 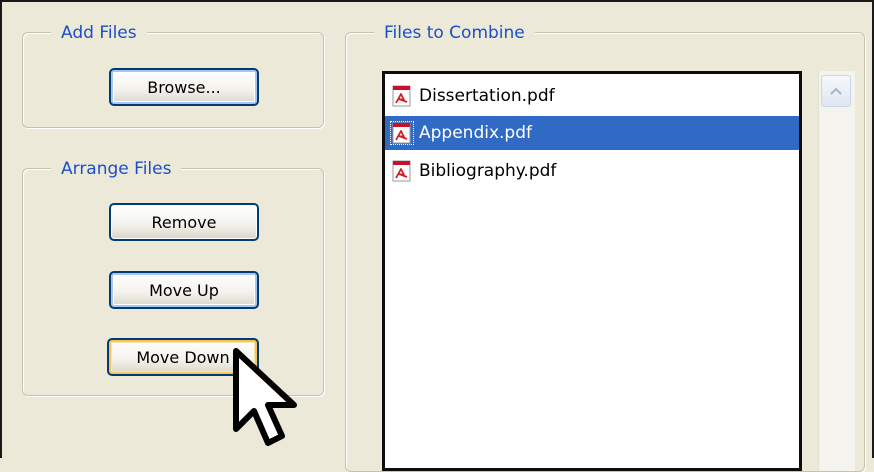 What do you see at coordinates (488, 171) in the screenshot?
I see `list-item-label: Bibliography.pdf` at bounding box center [488, 171].